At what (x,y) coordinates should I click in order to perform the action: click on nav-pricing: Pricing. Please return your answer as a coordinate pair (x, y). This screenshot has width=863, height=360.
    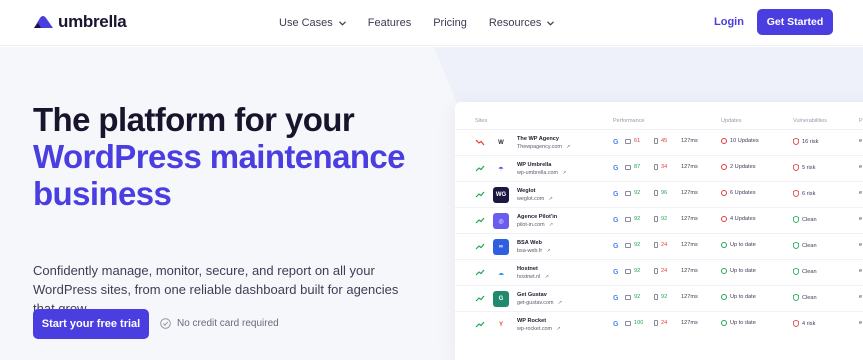
    Looking at the image, I should click on (450, 23).